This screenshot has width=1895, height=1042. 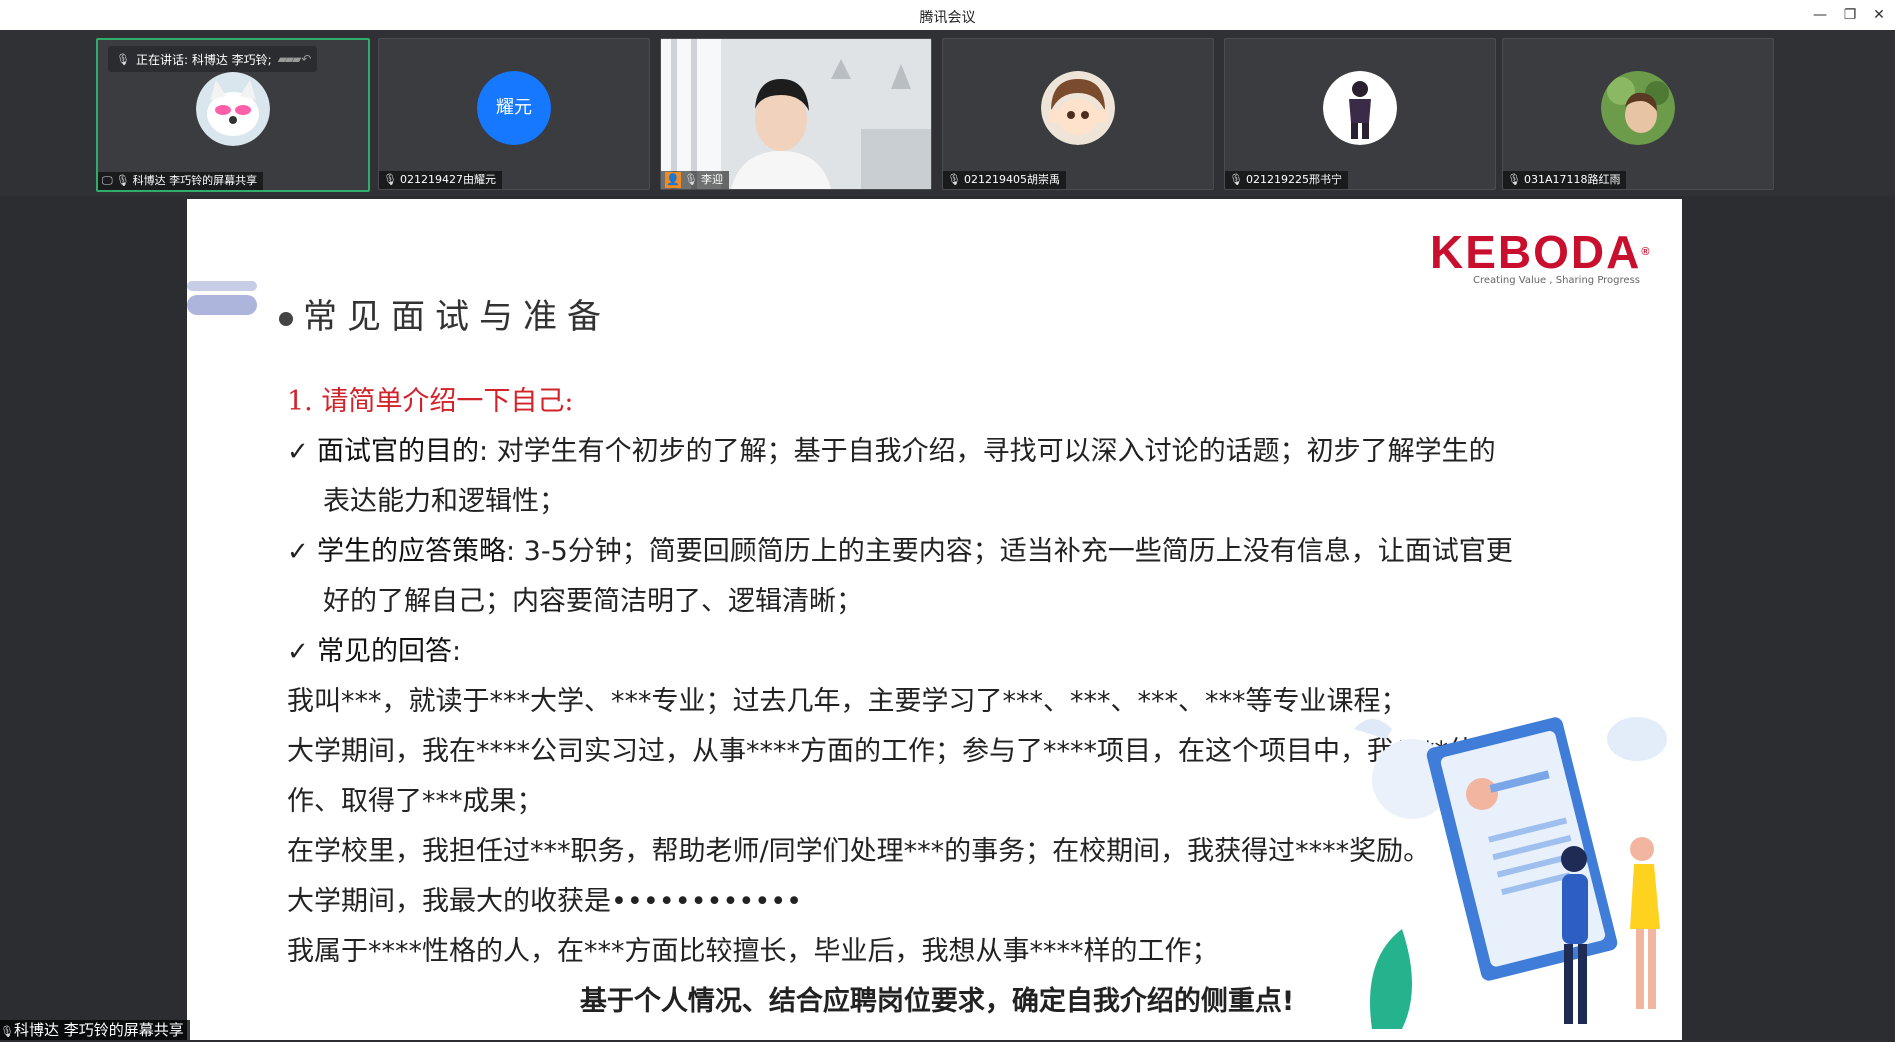 What do you see at coordinates (1536, 252) in the screenshot?
I see `logo-text: KEBODA` at bounding box center [1536, 252].